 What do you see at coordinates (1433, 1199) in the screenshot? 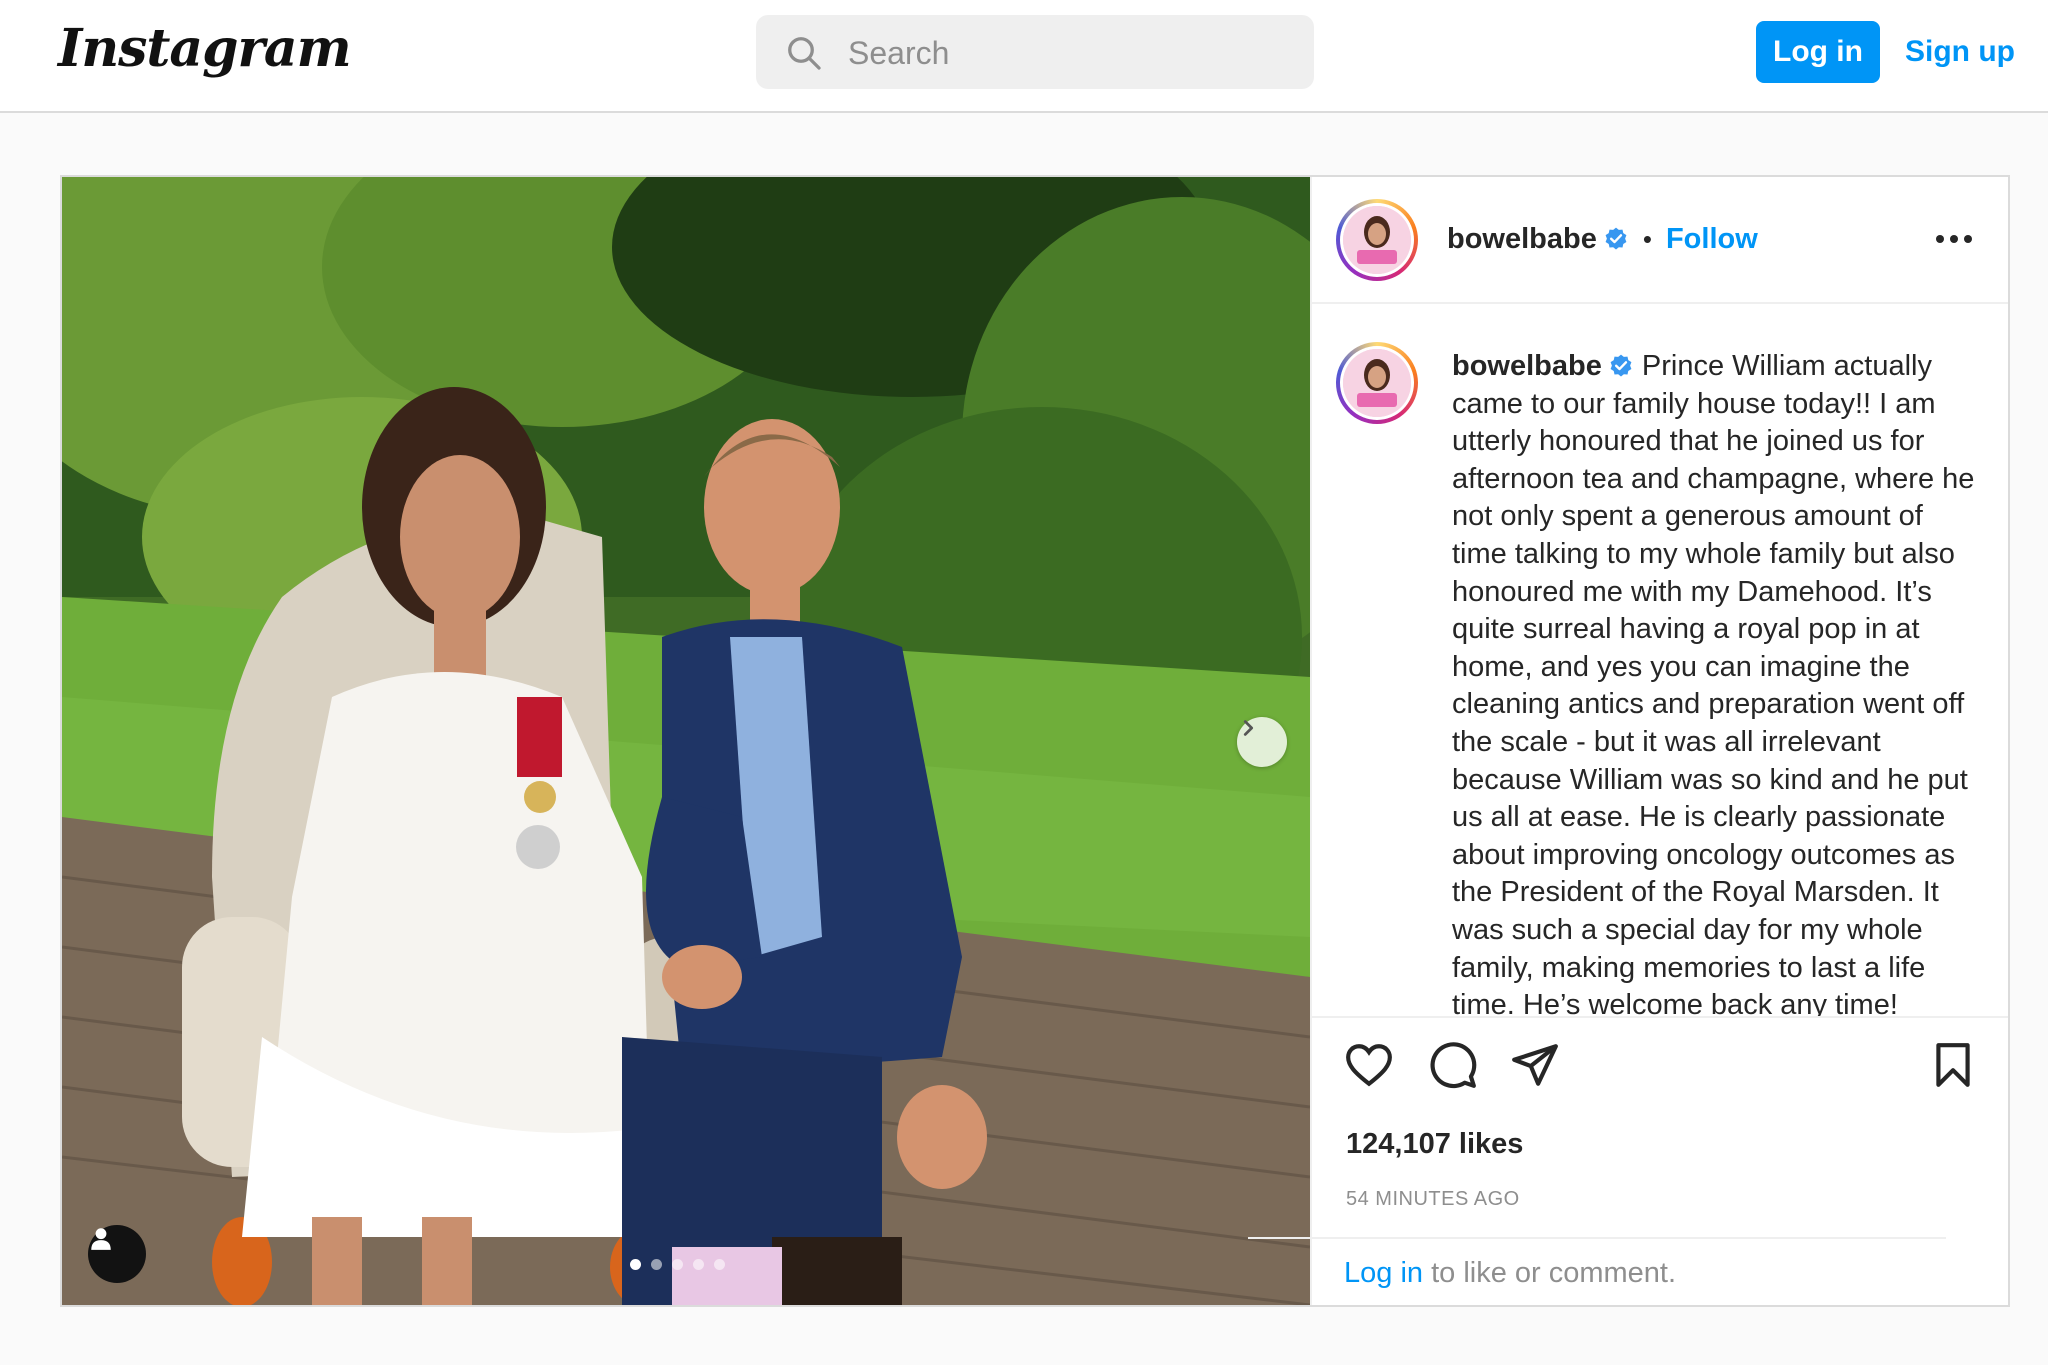
I see `post-timestamp: 54 MINUTES AGO` at bounding box center [1433, 1199].